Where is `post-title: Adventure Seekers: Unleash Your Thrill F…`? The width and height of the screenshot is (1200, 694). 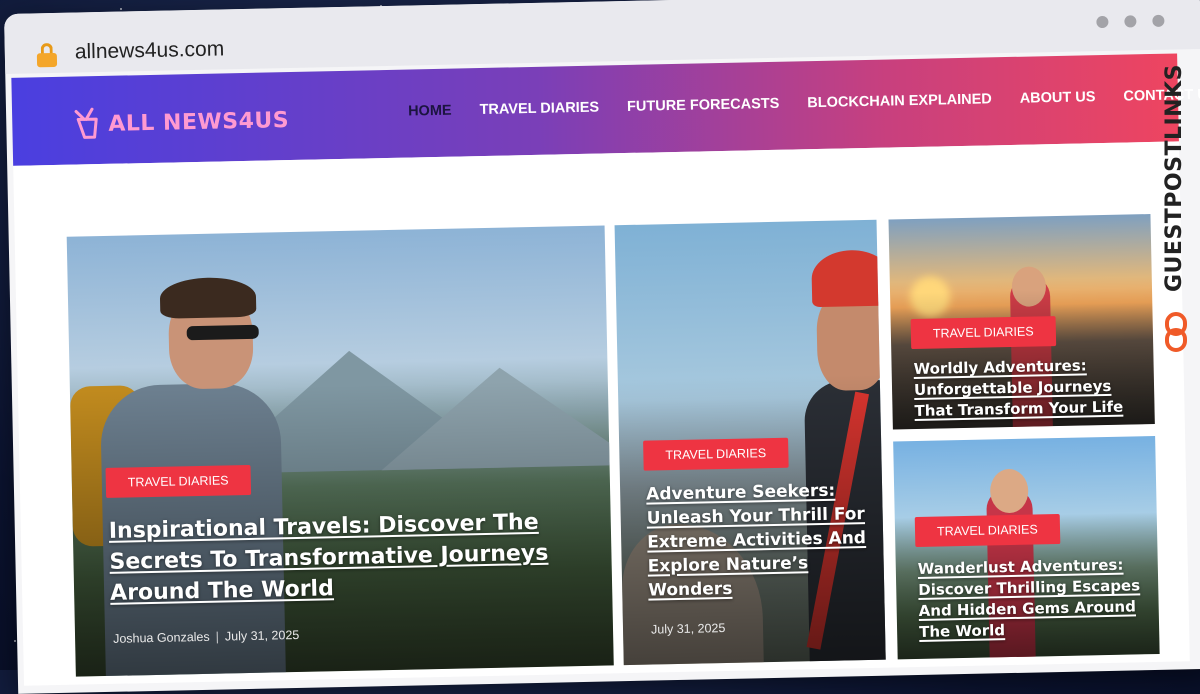
post-title: Adventure Seekers: Unleash Your Thrill F… is located at coordinates (761, 540).